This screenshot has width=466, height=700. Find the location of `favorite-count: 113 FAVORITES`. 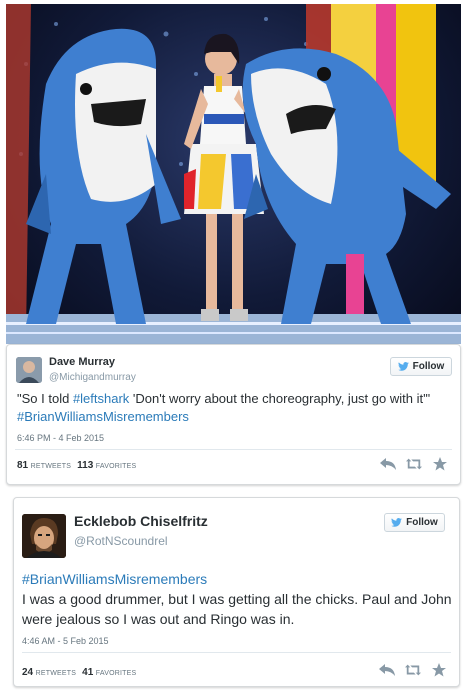

favorite-count: 113 FAVORITES is located at coordinates (106, 465).